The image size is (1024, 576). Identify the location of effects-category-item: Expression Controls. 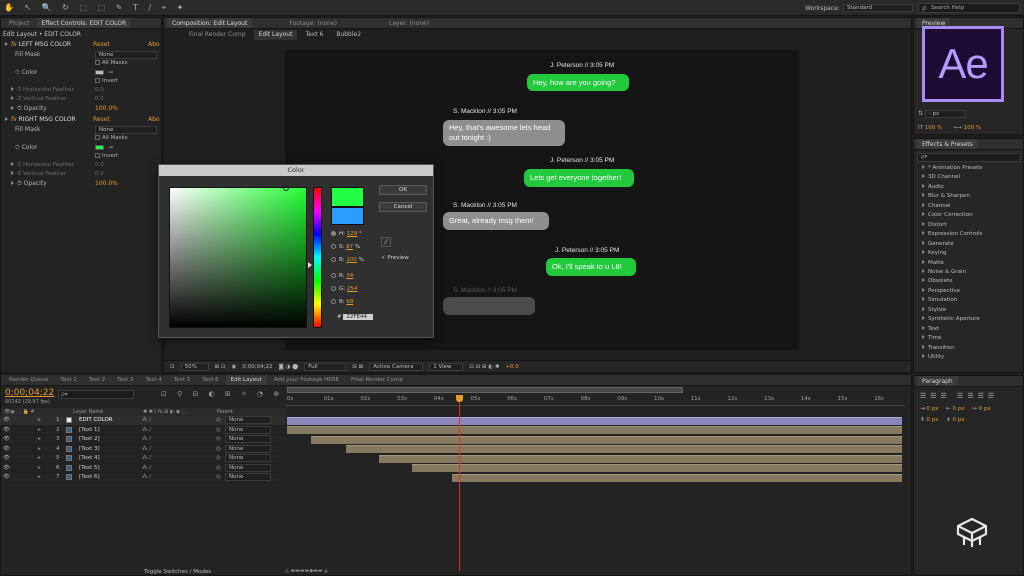
(952, 234).